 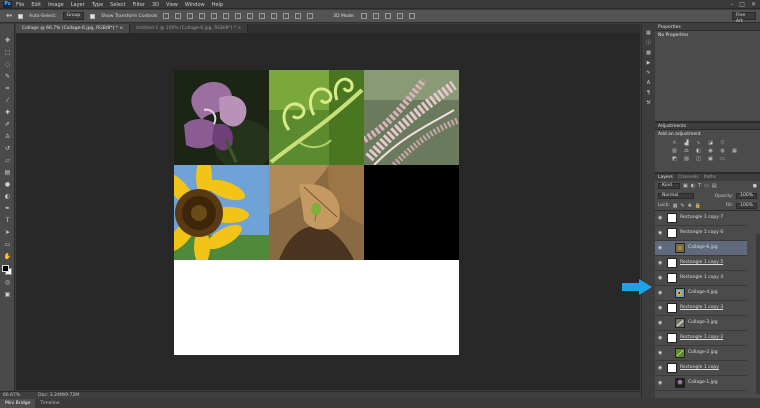 I want to click on align-bottom-icon, so click(x=190, y=16).